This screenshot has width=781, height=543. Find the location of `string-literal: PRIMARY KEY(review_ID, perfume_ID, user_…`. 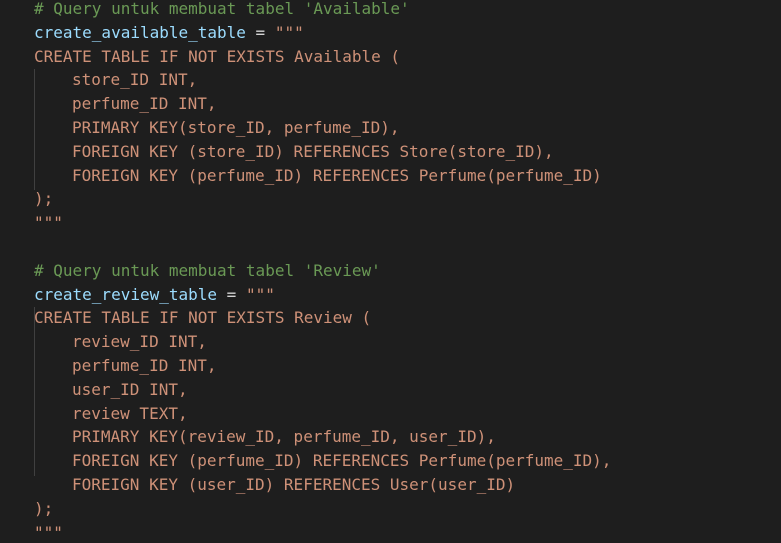

string-literal: PRIMARY KEY(review_ID, perfume_ID, user_… is located at coordinates (284, 437).